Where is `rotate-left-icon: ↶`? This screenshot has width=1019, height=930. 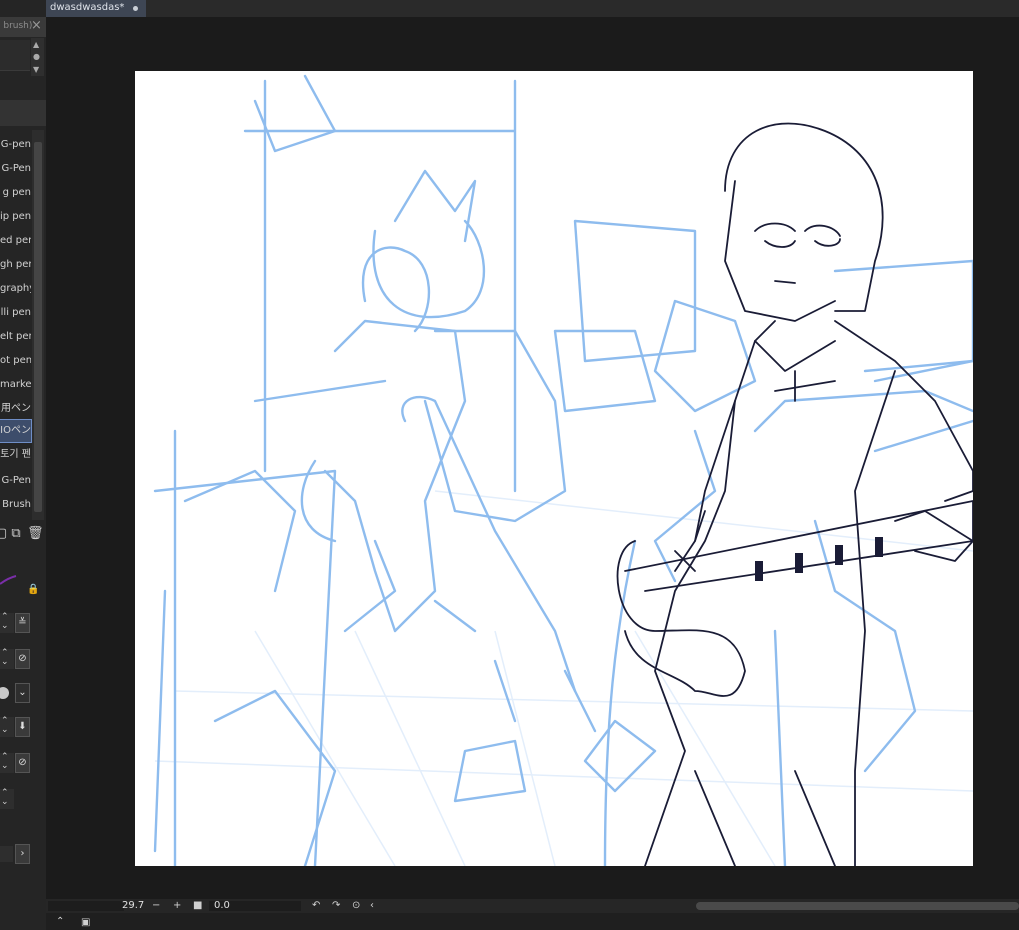 rotate-left-icon: ↶ is located at coordinates (316, 906).